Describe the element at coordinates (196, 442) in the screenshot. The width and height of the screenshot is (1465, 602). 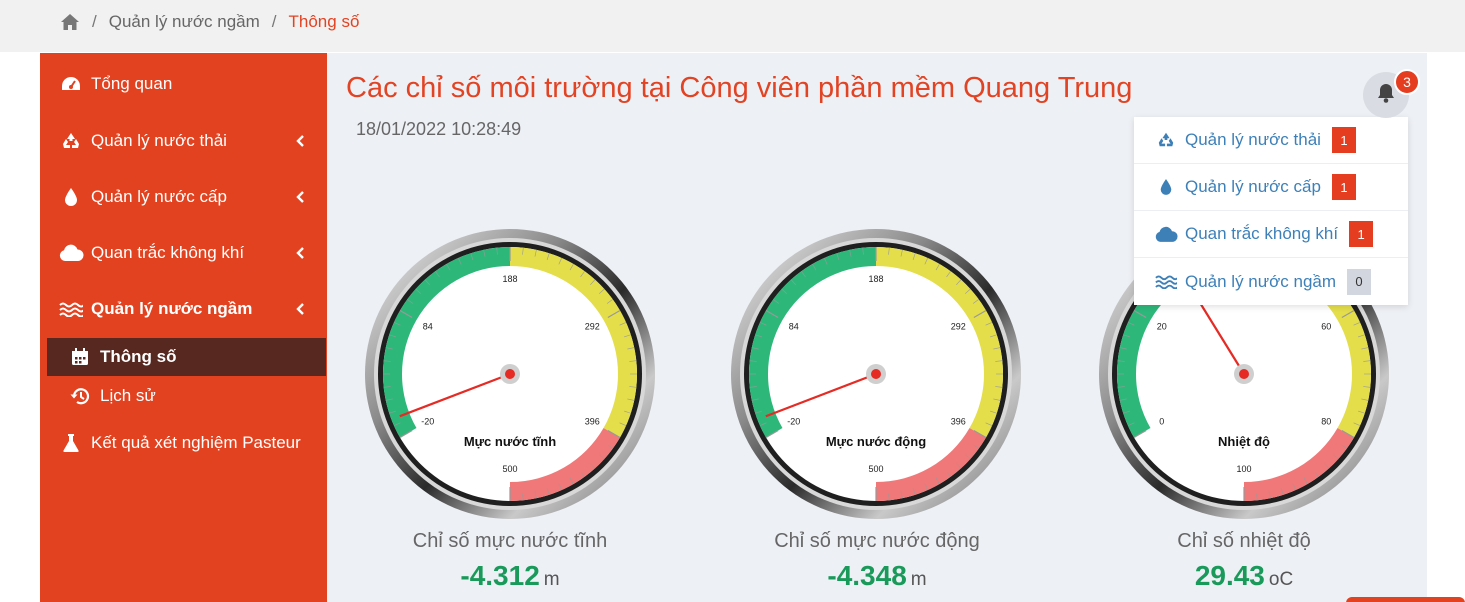
I see `sidebar-item-label: Kết quả xét nghiệm Pasteur` at that location.